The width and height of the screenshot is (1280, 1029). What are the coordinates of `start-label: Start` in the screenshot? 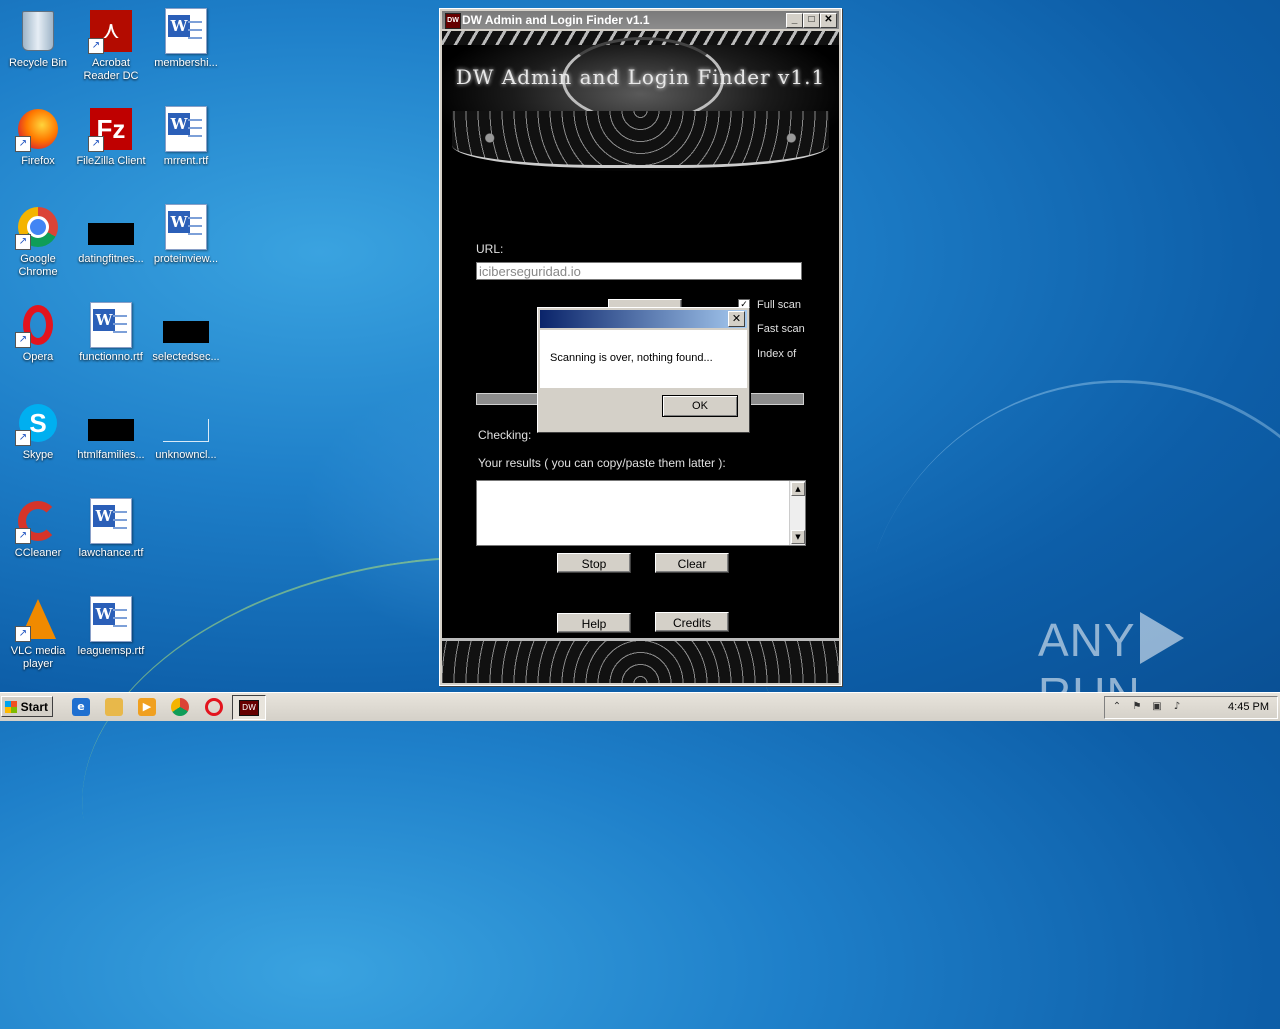 It's located at (34, 707).